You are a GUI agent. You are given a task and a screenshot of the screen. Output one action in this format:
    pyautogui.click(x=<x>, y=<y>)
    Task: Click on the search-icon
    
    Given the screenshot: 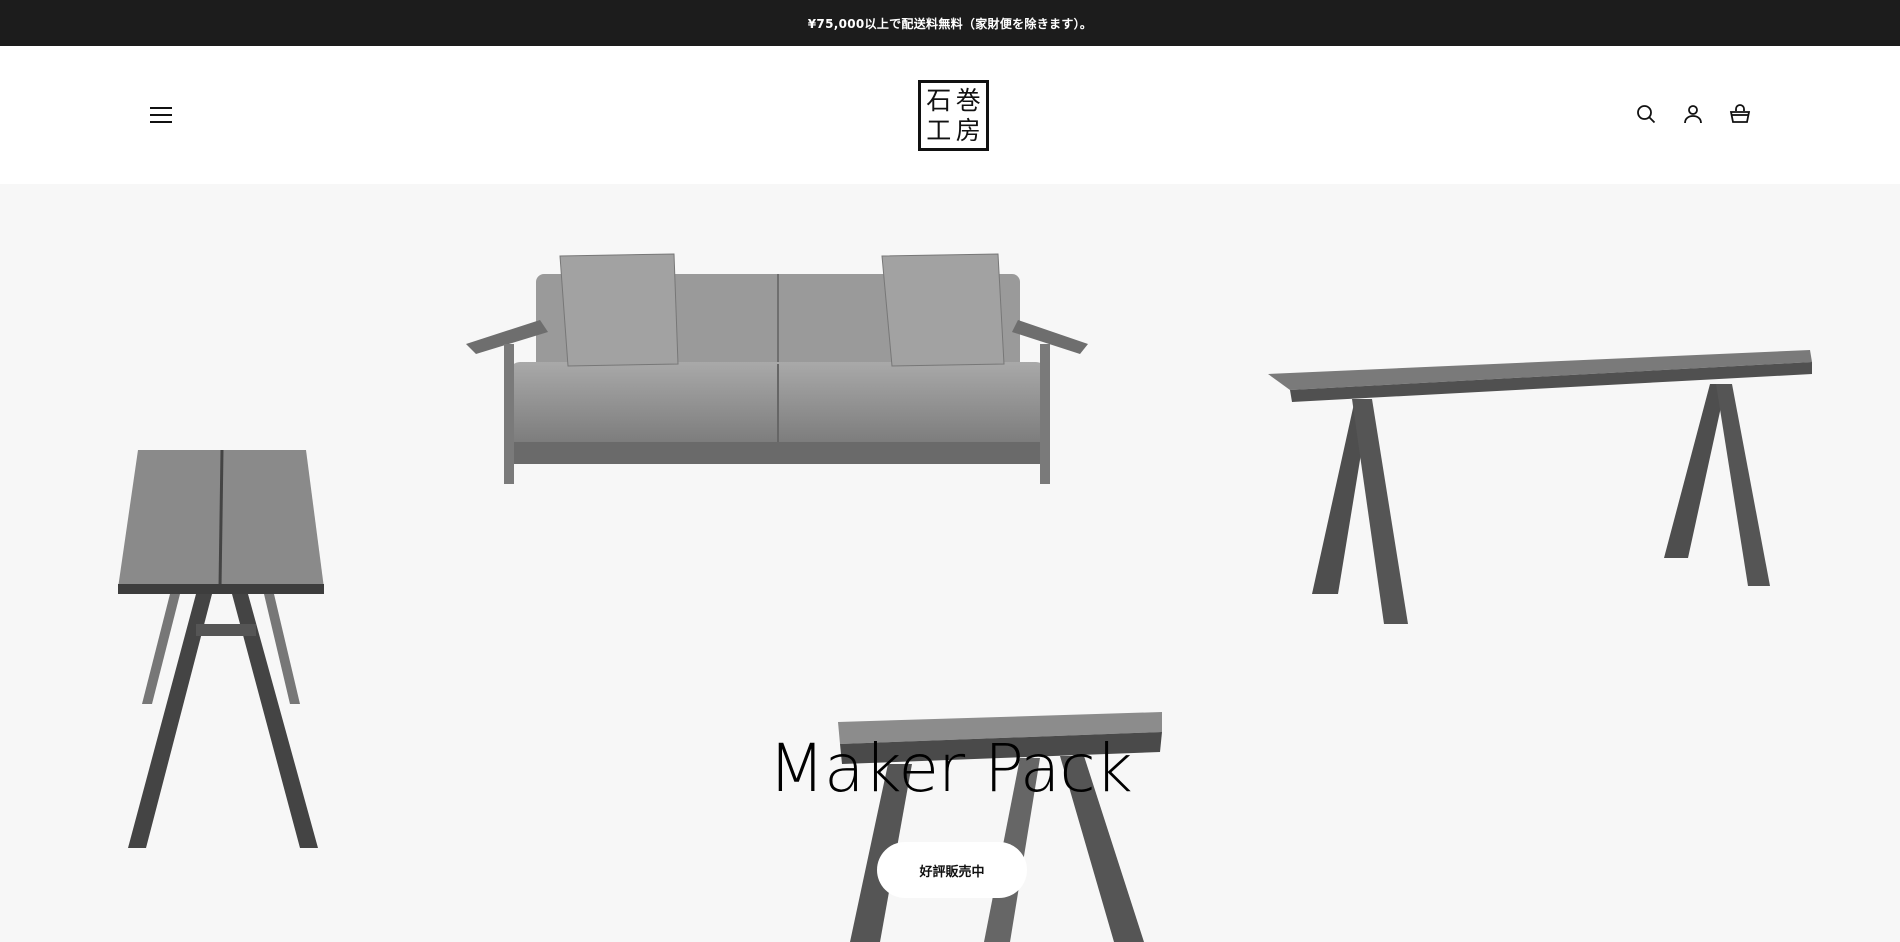 What is the action you would take?
    pyautogui.click(x=1646, y=114)
    